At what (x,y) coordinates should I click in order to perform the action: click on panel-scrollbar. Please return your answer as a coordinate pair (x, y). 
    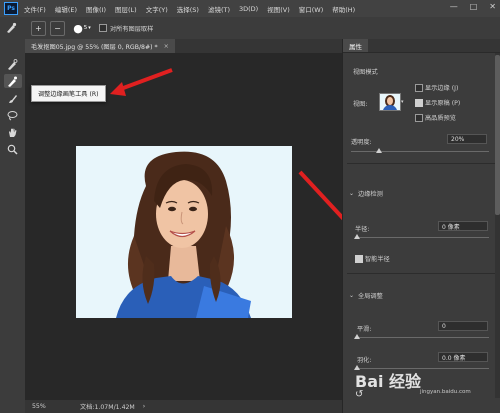
    Looking at the image, I should click on (497, 225).